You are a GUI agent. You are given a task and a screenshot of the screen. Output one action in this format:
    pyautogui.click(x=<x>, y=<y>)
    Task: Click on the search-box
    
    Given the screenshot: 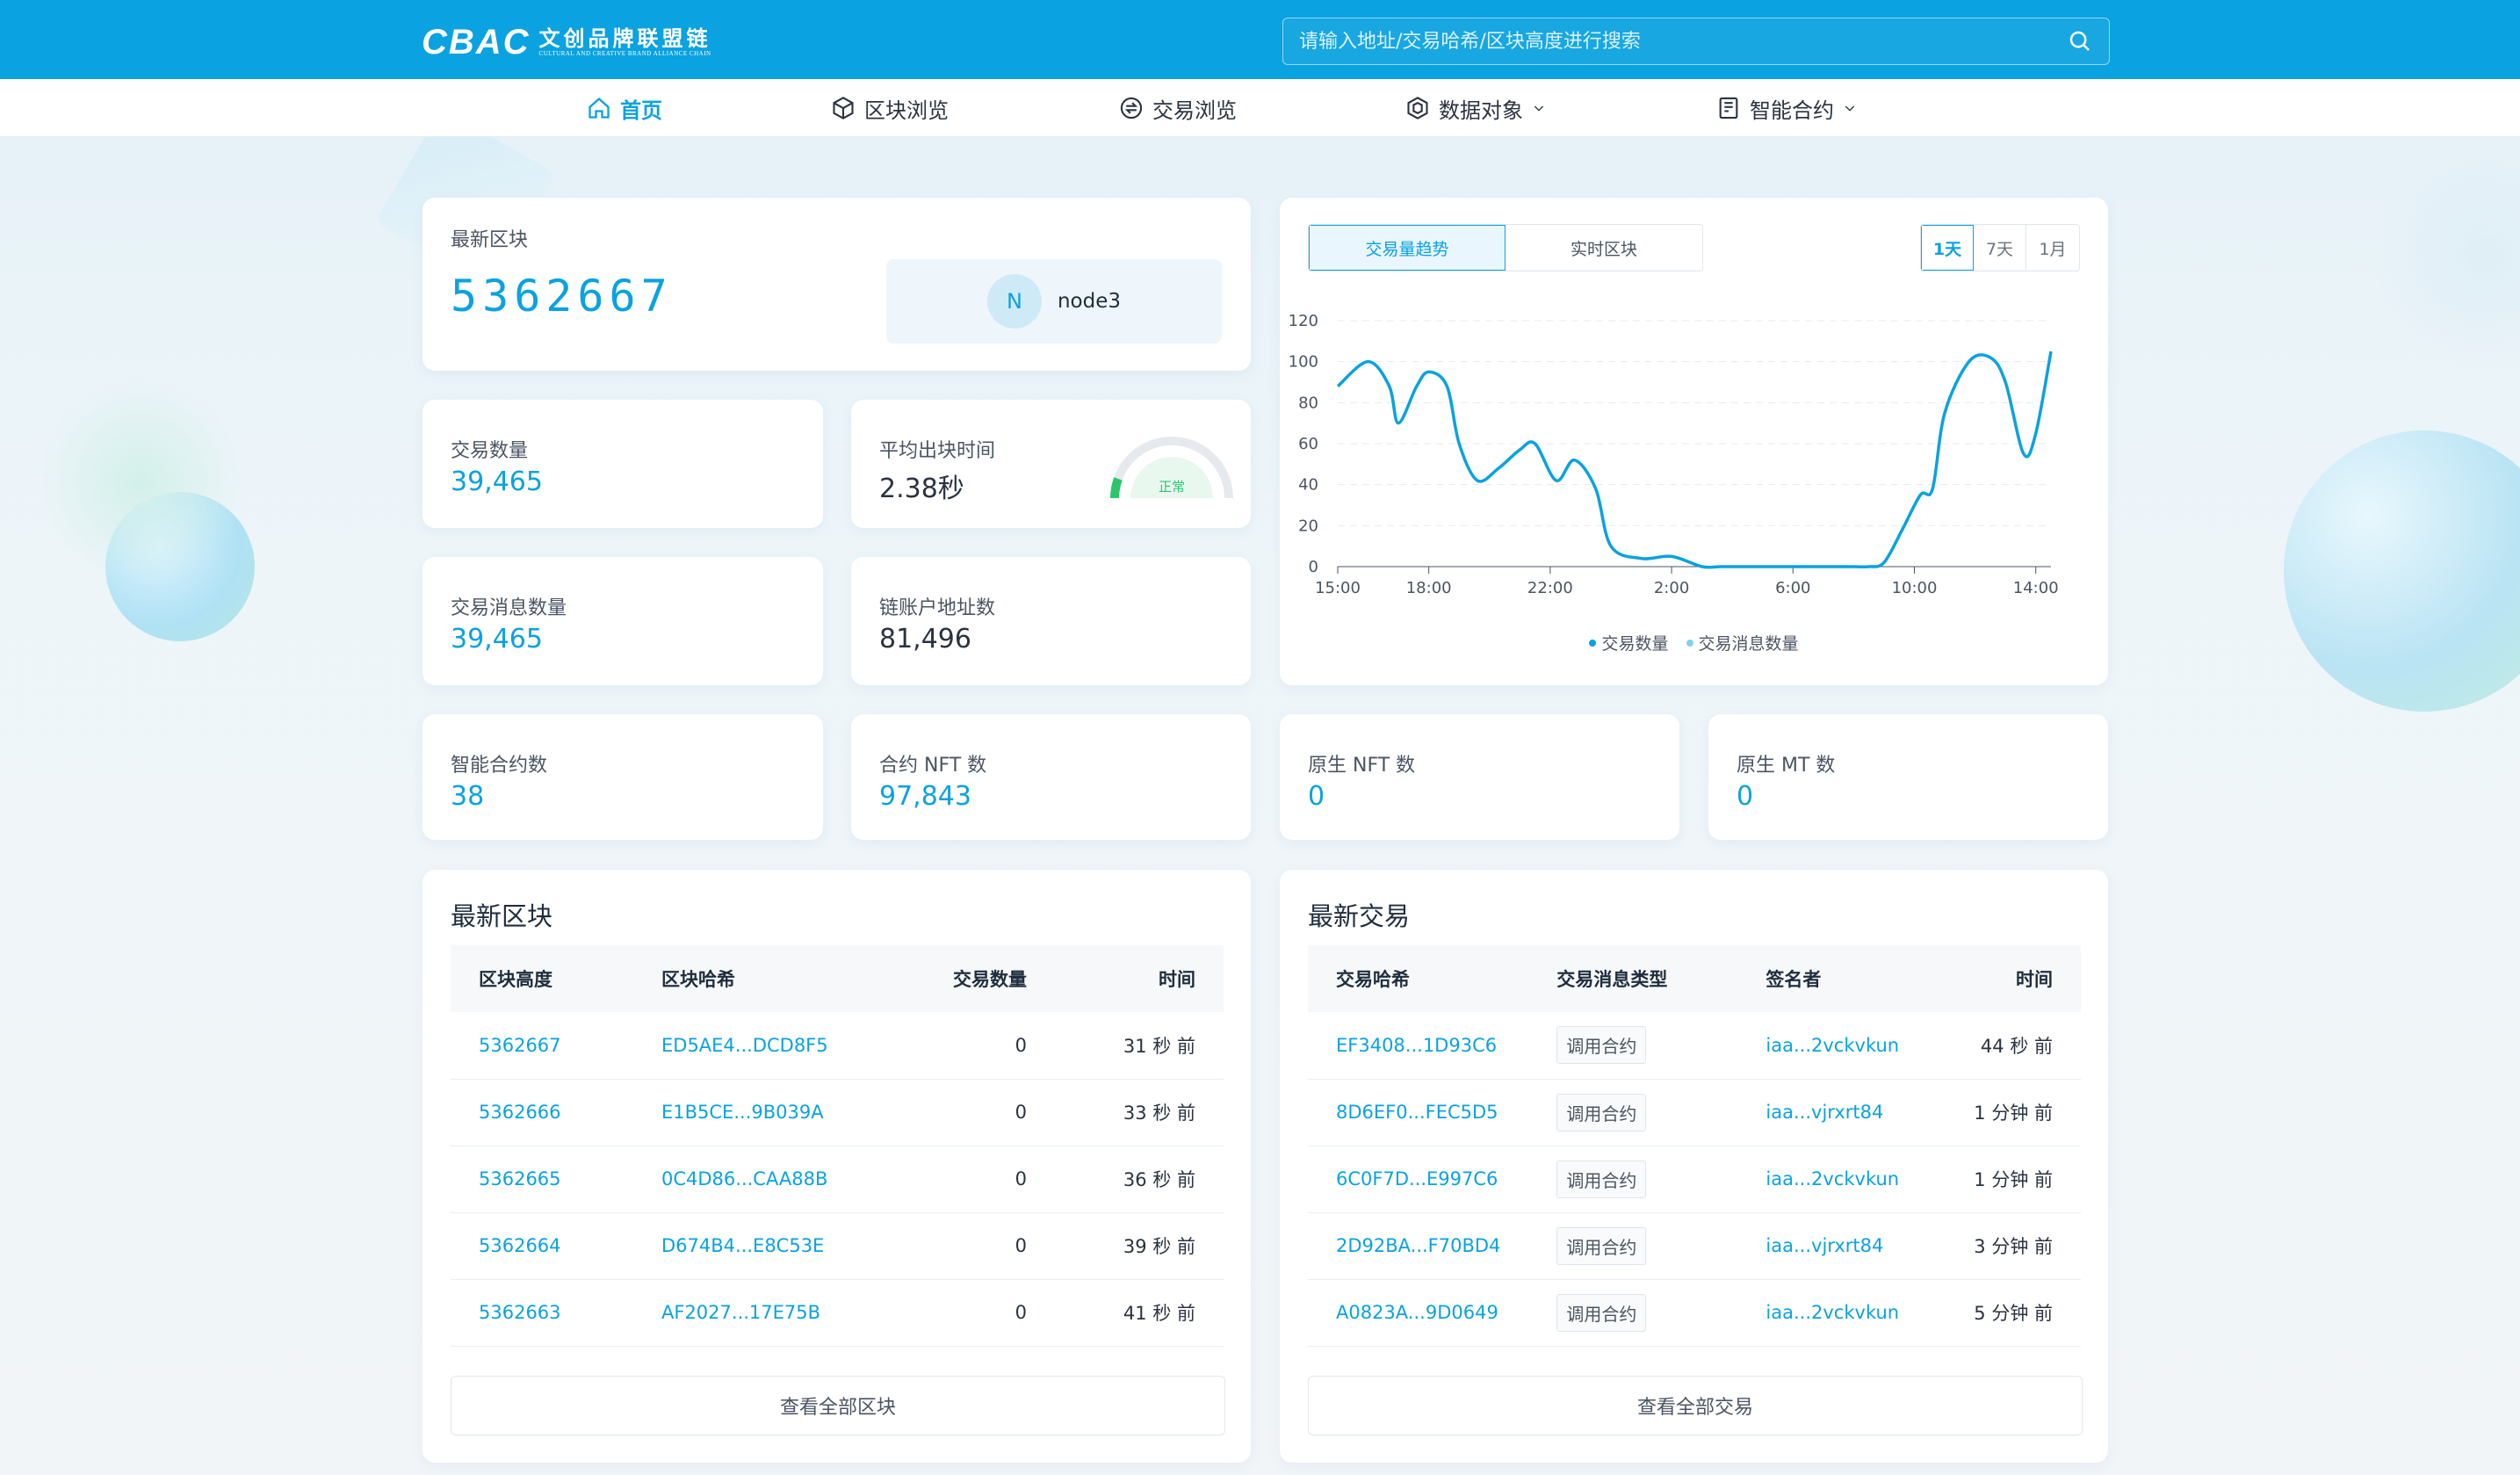 What is the action you would take?
    pyautogui.click(x=1696, y=41)
    